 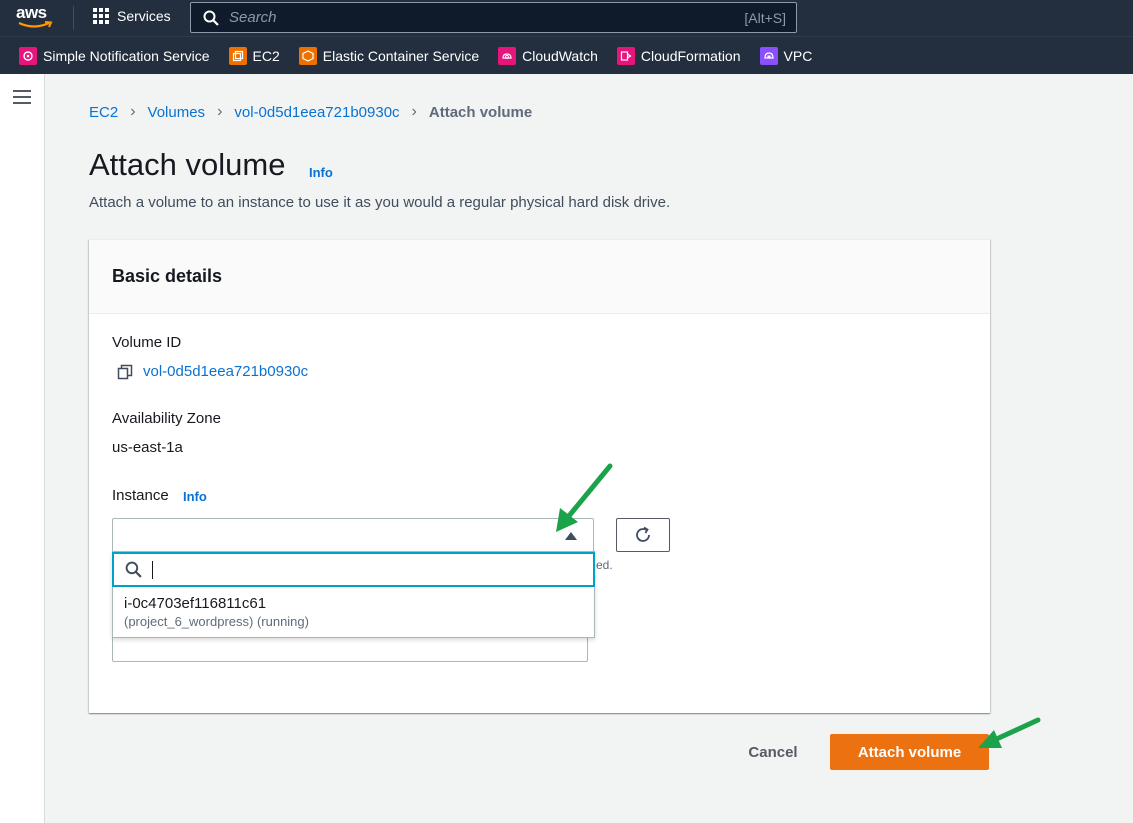 I want to click on card-header: Basic details, so click(x=539, y=277).